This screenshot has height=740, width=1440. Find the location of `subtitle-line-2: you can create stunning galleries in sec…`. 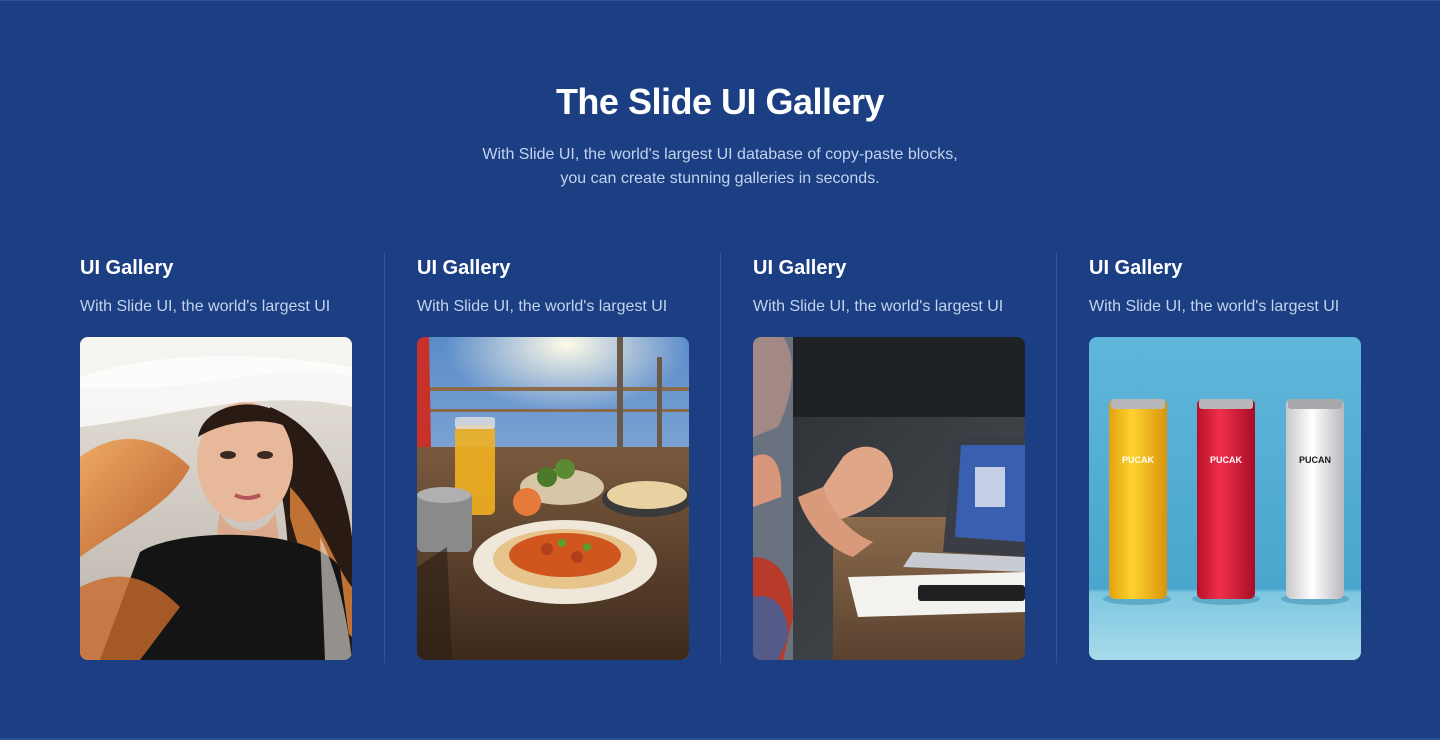

subtitle-line-2: you can create stunning galleries in sec… is located at coordinates (720, 178).